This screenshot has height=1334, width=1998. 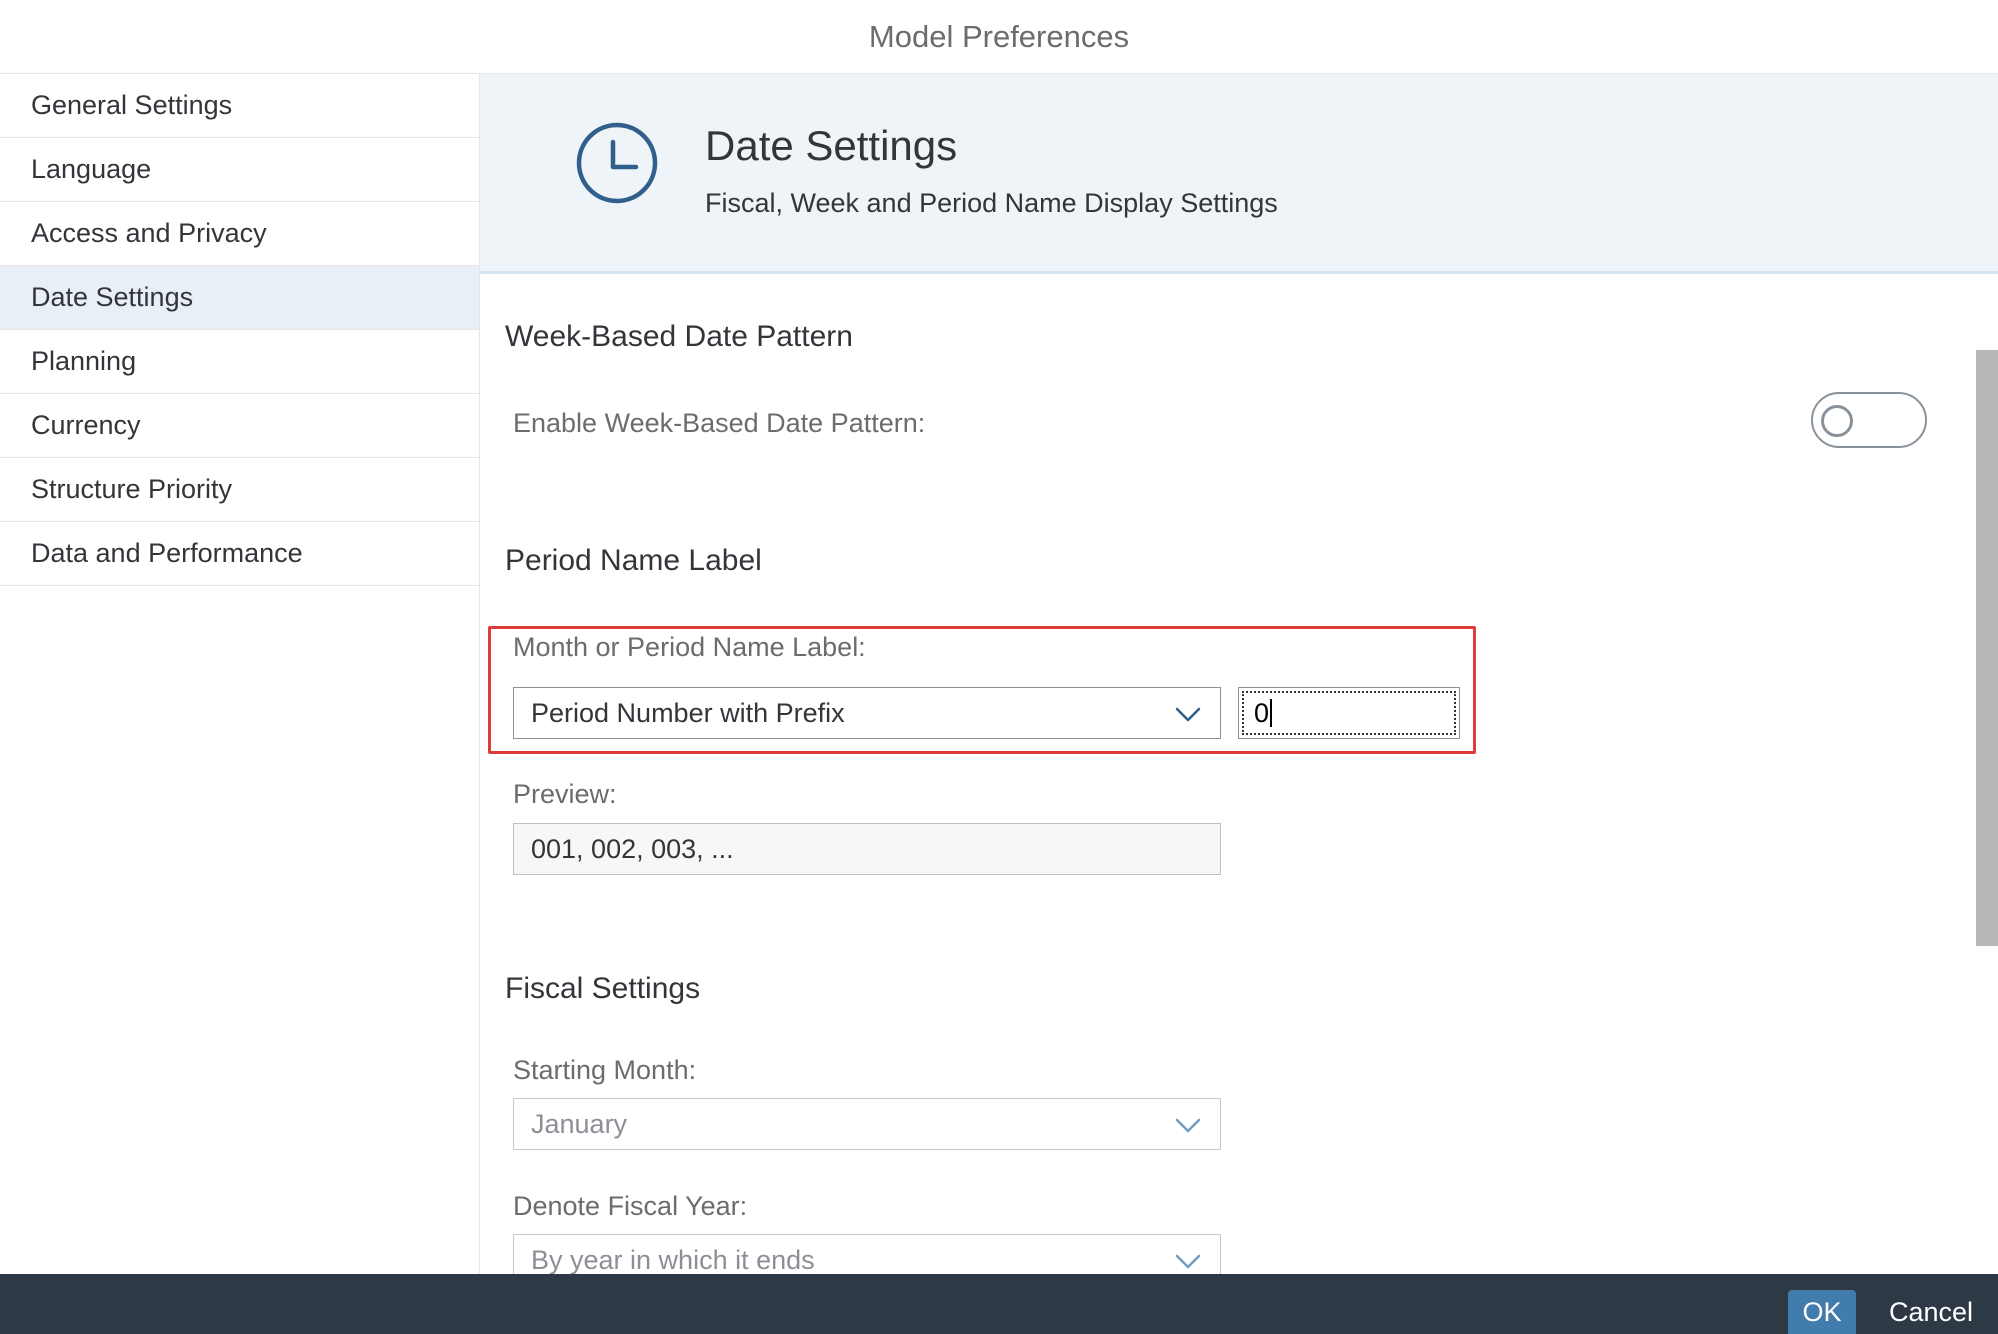 I want to click on content-scrollbar, so click(x=1987, y=648).